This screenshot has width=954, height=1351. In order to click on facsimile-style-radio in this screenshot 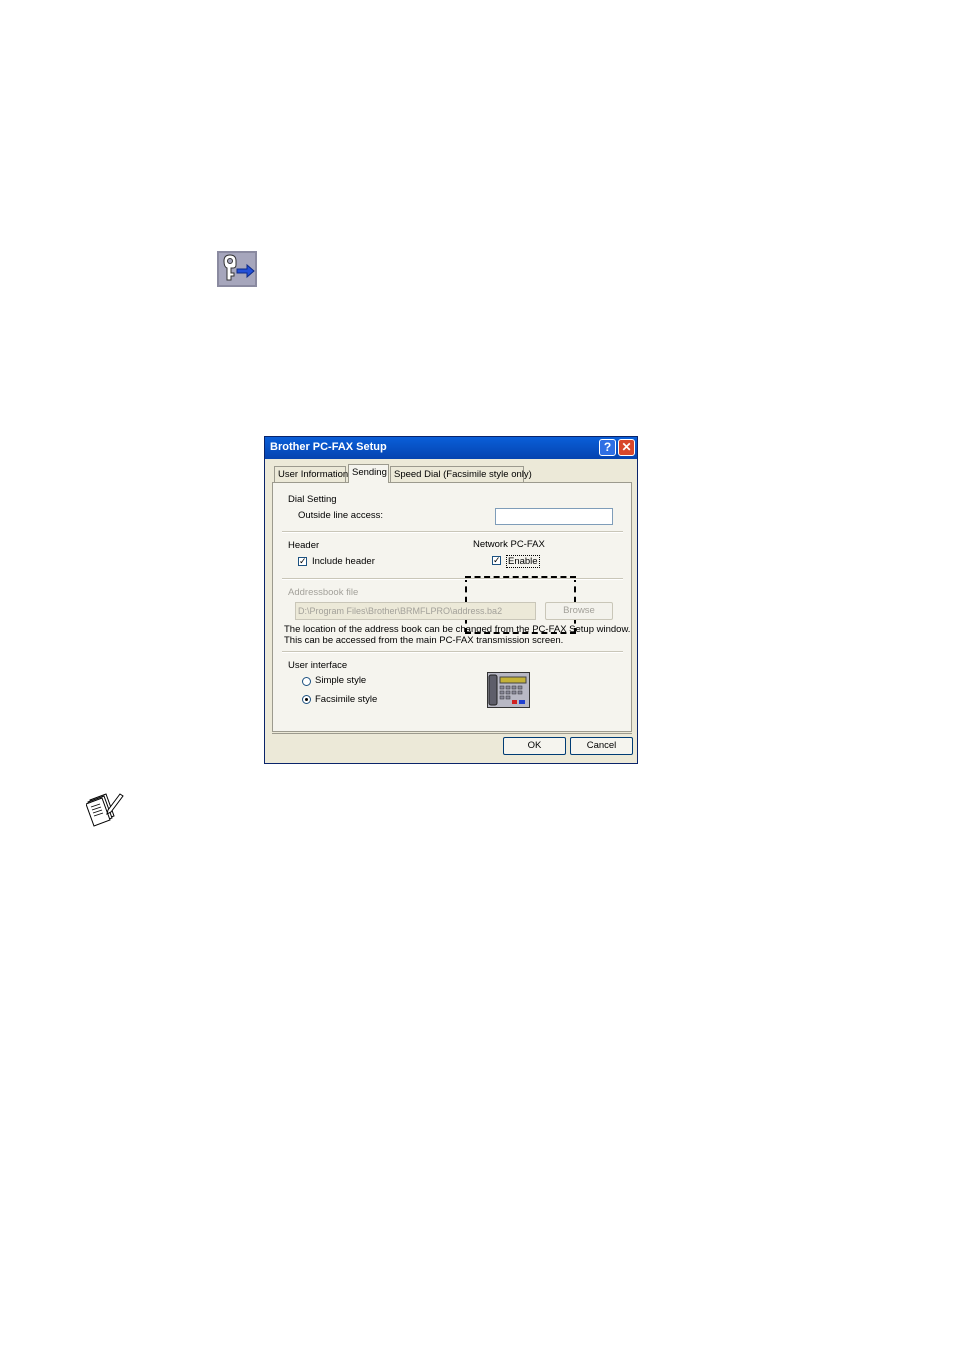, I will do `click(306, 699)`.